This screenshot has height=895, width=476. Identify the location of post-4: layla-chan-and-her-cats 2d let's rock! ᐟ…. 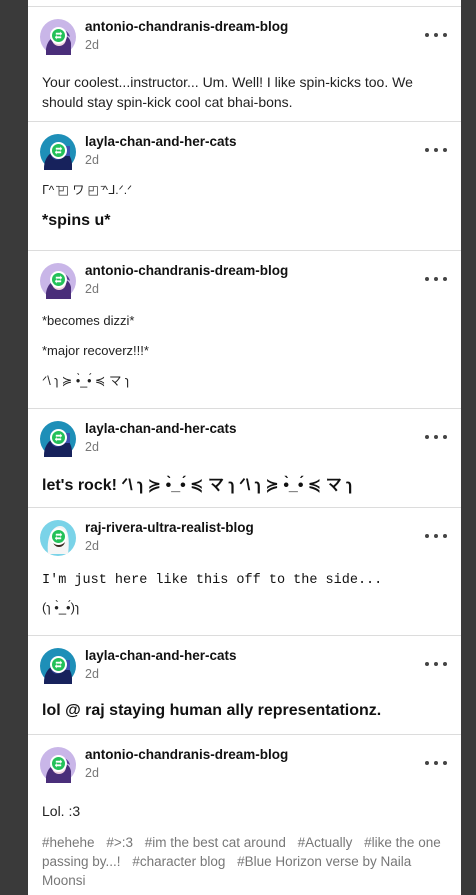
(244, 458).